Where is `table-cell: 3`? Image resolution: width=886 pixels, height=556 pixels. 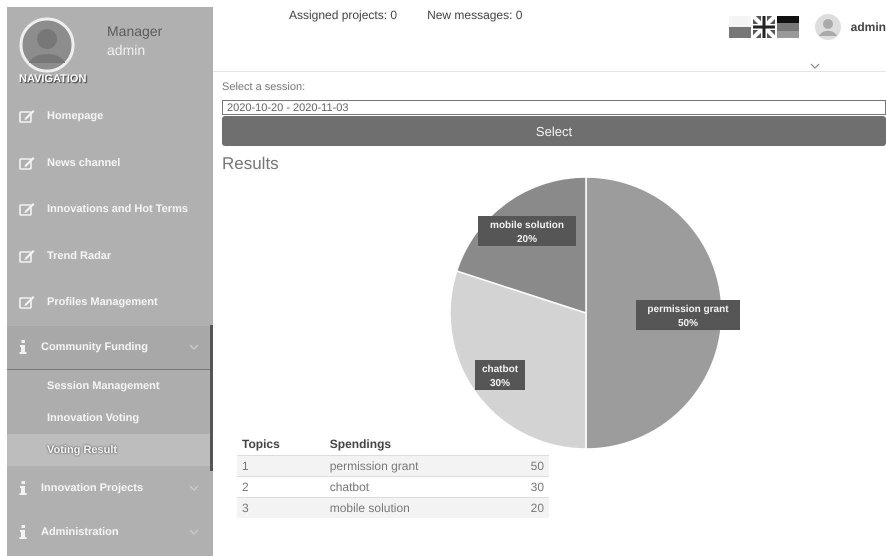 table-cell: 3 is located at coordinates (281, 507).